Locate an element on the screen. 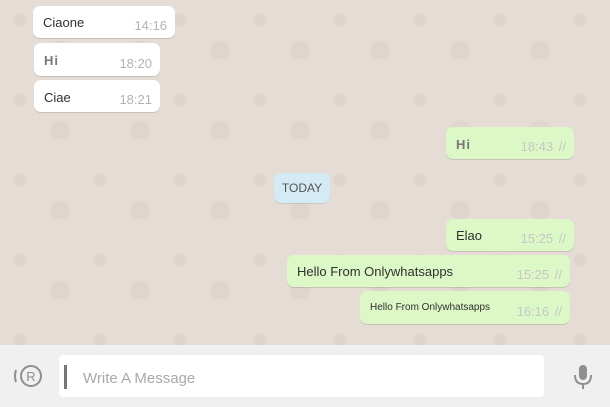 The width and height of the screenshot is (610, 407). emoji-icon: R is located at coordinates (28, 375).